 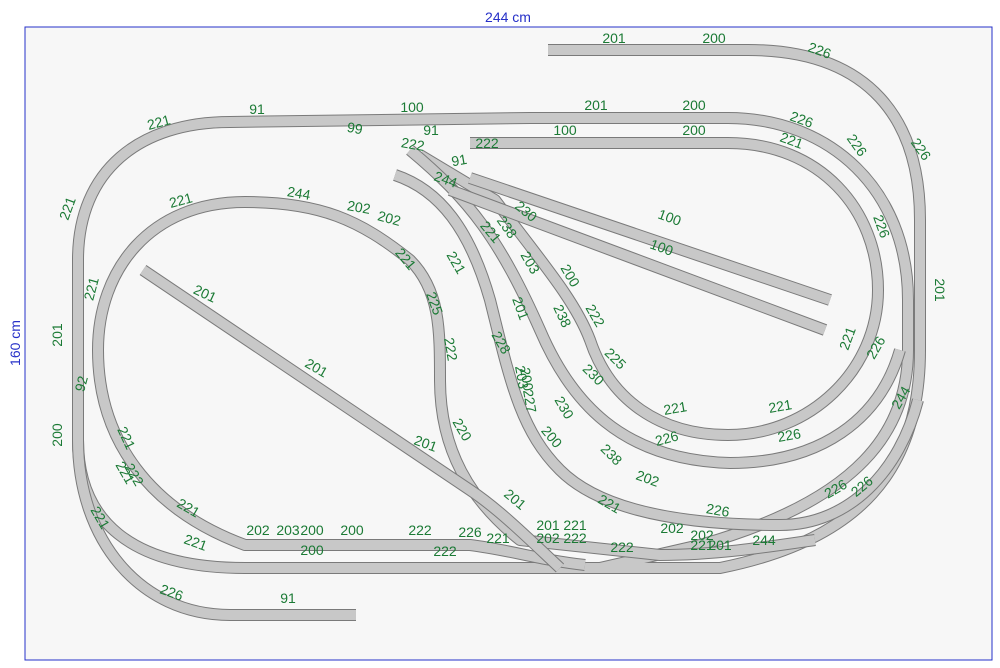 I want to click on width-dimension-label: 244 cm, so click(x=508, y=17).